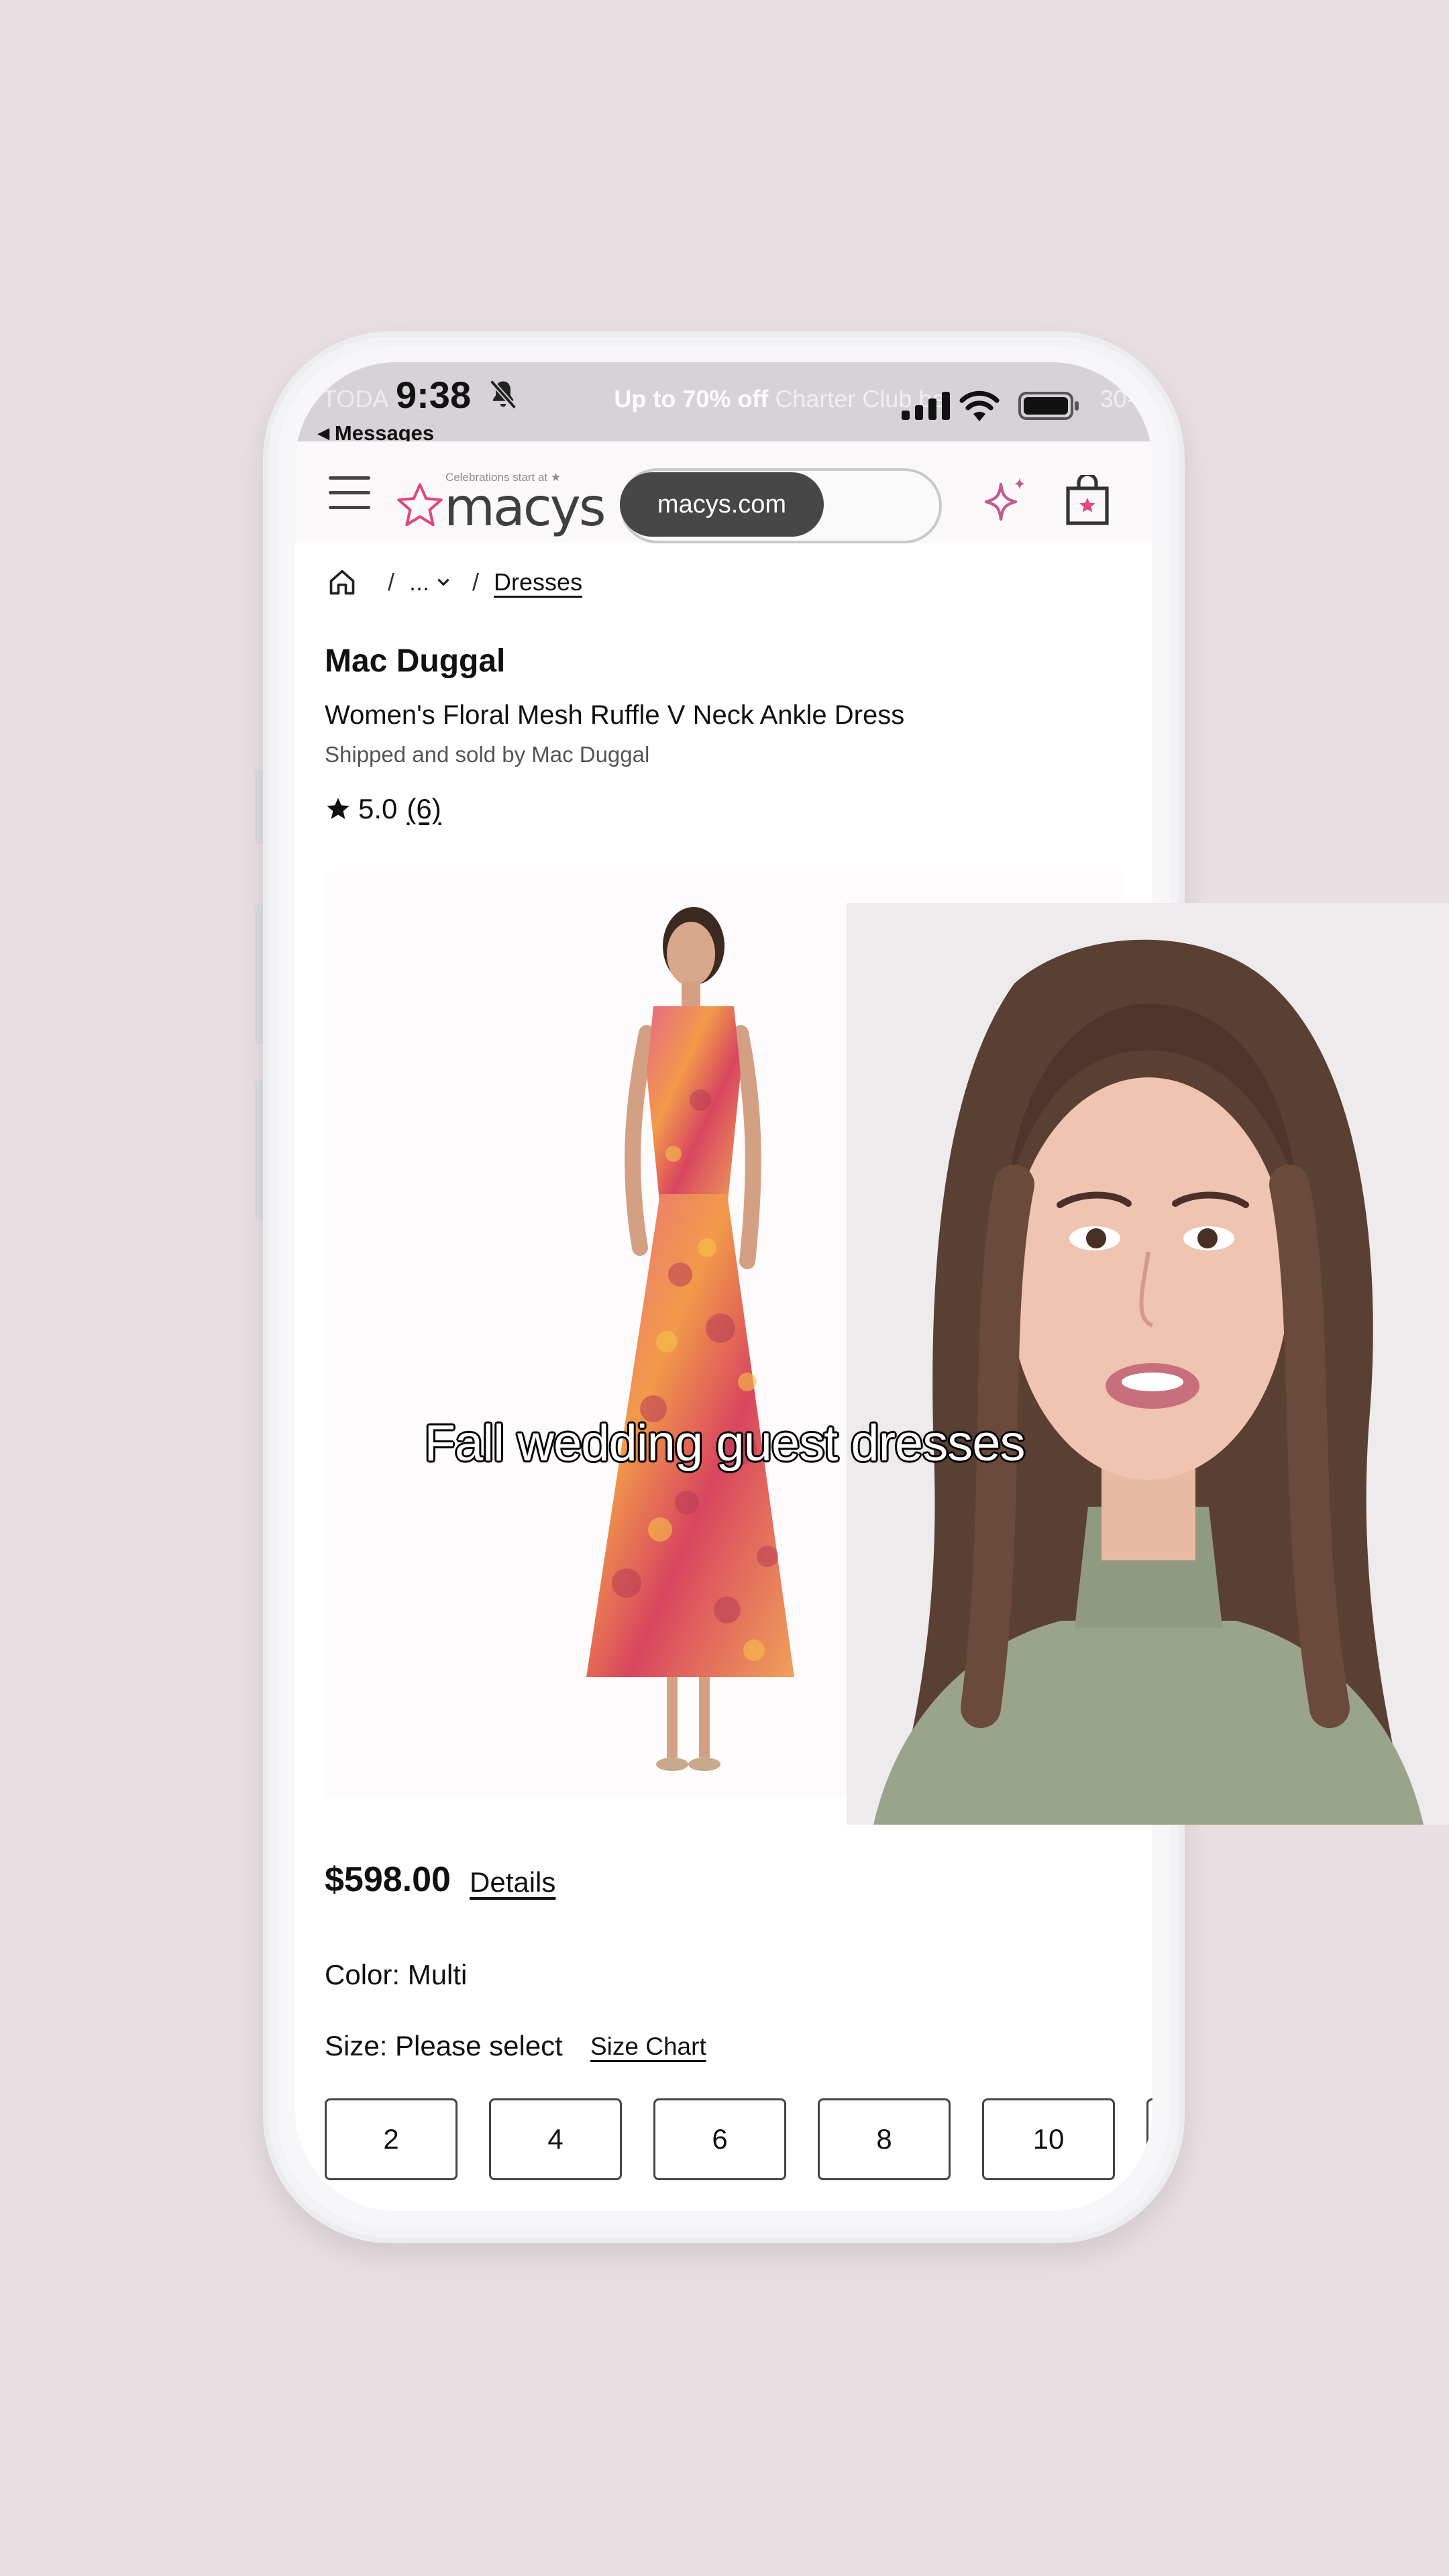  I want to click on signal-icon, so click(926, 406).